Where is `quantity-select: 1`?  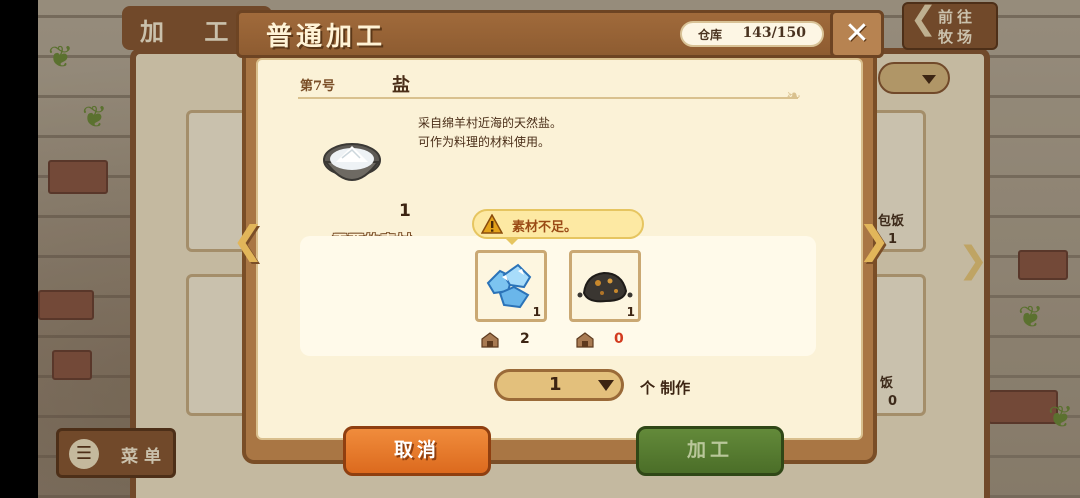 quantity-select: 1 is located at coordinates (559, 385).